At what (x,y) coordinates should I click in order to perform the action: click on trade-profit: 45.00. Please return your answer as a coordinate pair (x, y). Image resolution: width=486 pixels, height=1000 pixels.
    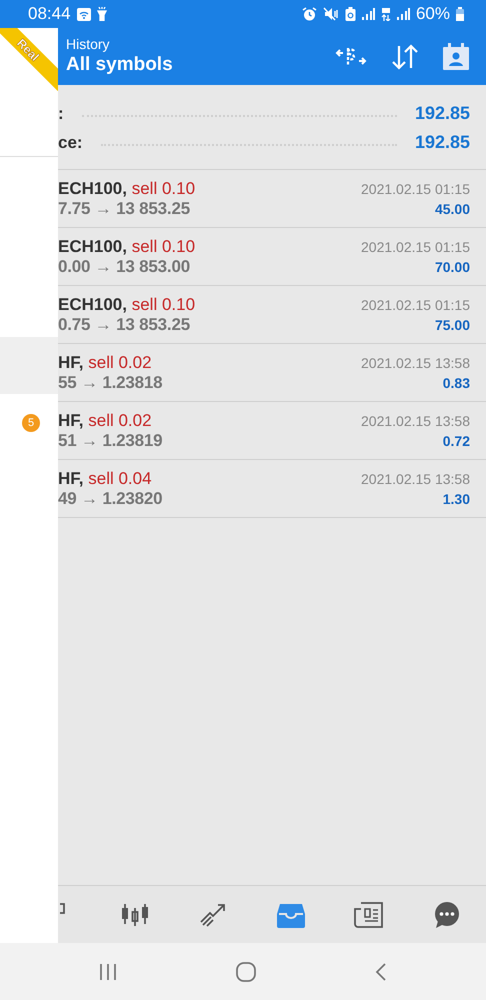
    Looking at the image, I should click on (452, 208).